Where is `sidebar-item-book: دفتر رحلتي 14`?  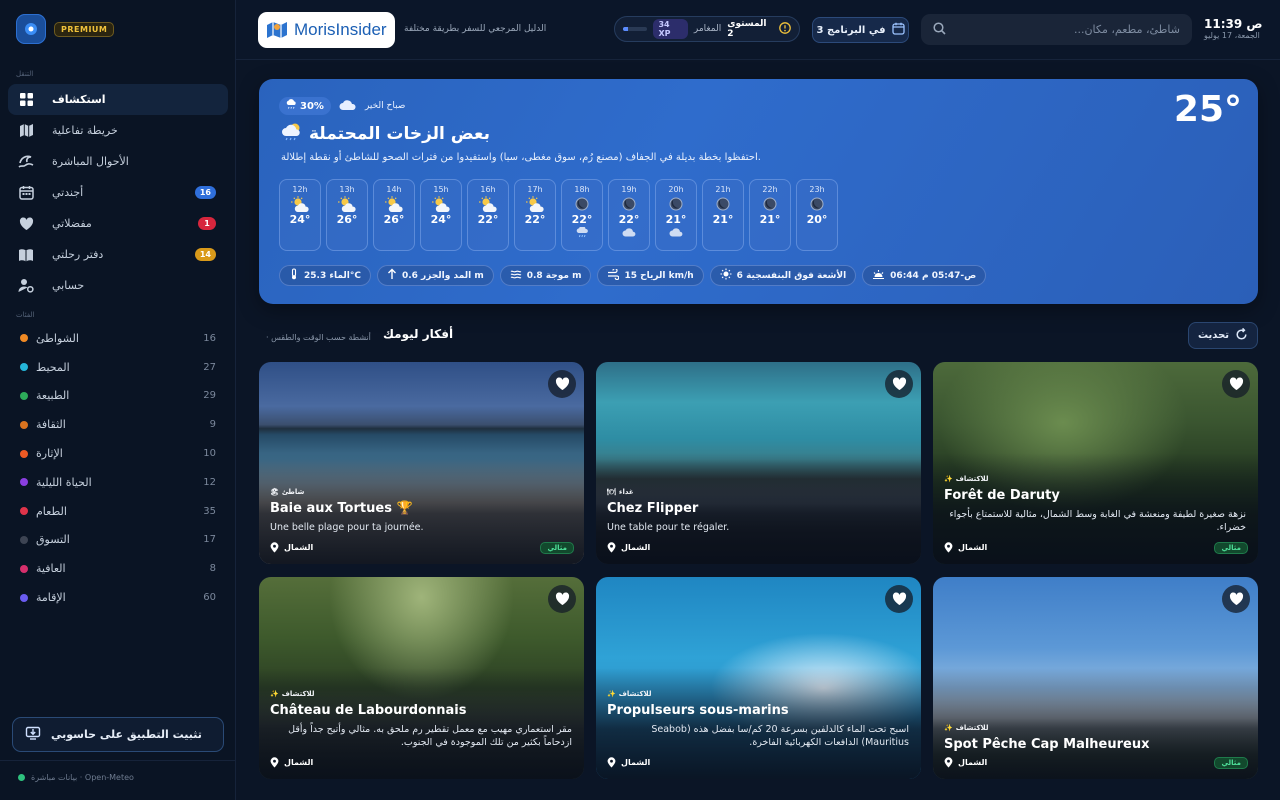 sidebar-item-book: دفتر رحلتي 14 is located at coordinates (118, 254).